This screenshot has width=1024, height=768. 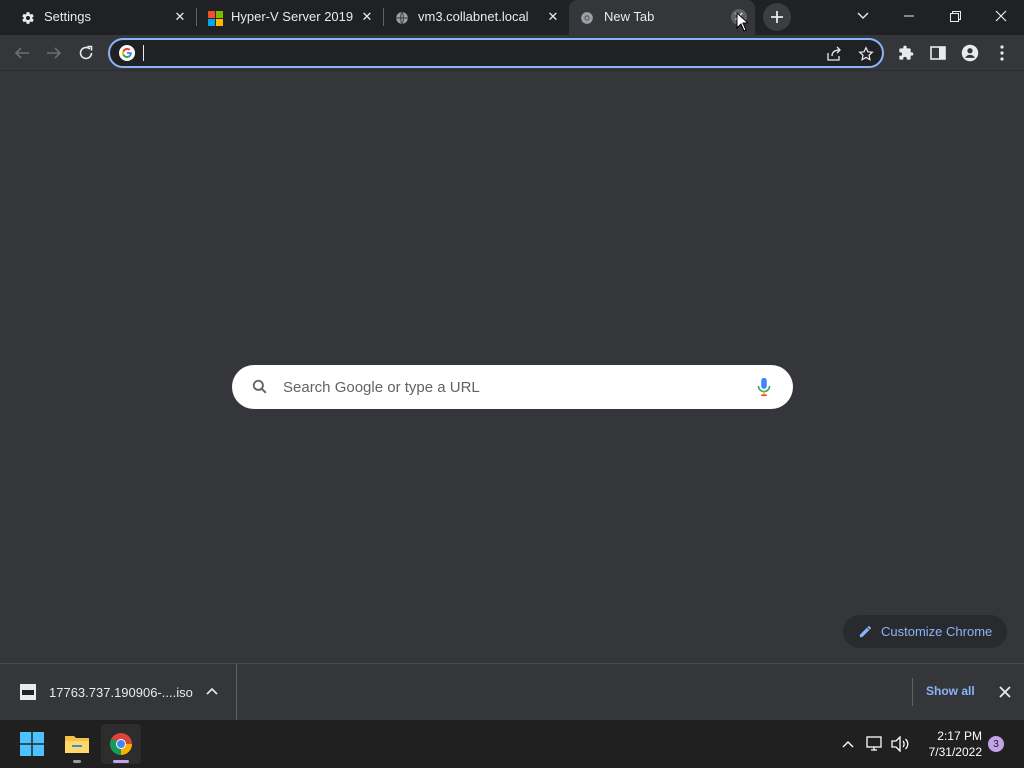 I want to click on restore-icon, so click(x=955, y=16).